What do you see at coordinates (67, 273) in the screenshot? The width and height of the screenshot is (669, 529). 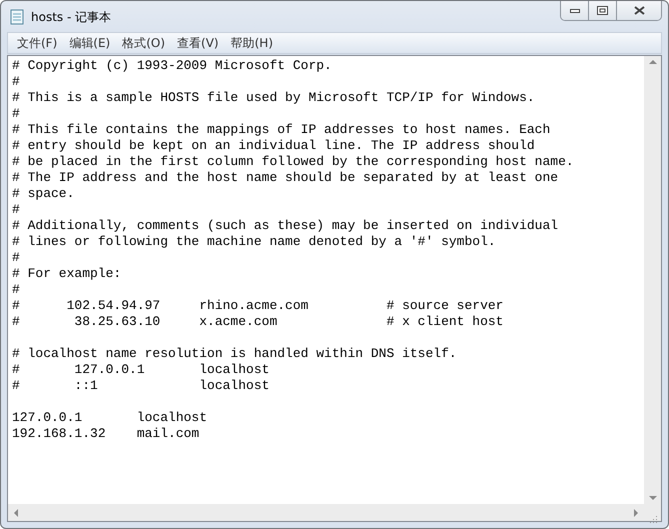 I see `text-line: # For example:` at bounding box center [67, 273].